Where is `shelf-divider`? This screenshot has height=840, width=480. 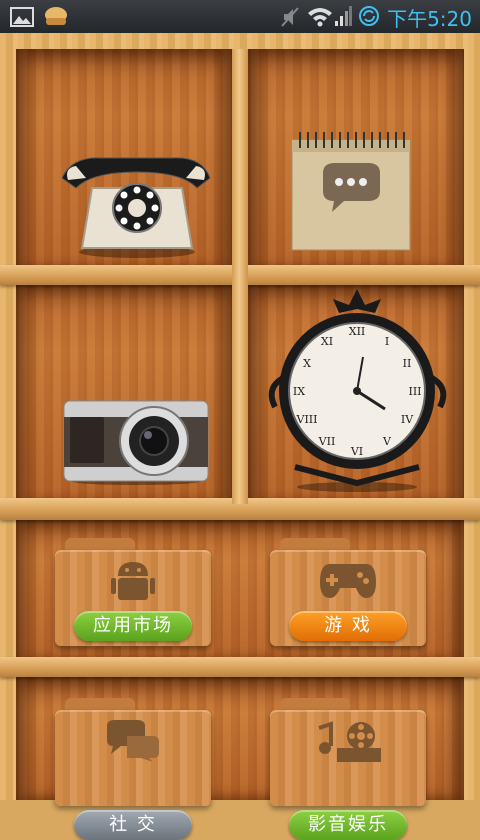
shelf-divider is located at coordinates (240, 276).